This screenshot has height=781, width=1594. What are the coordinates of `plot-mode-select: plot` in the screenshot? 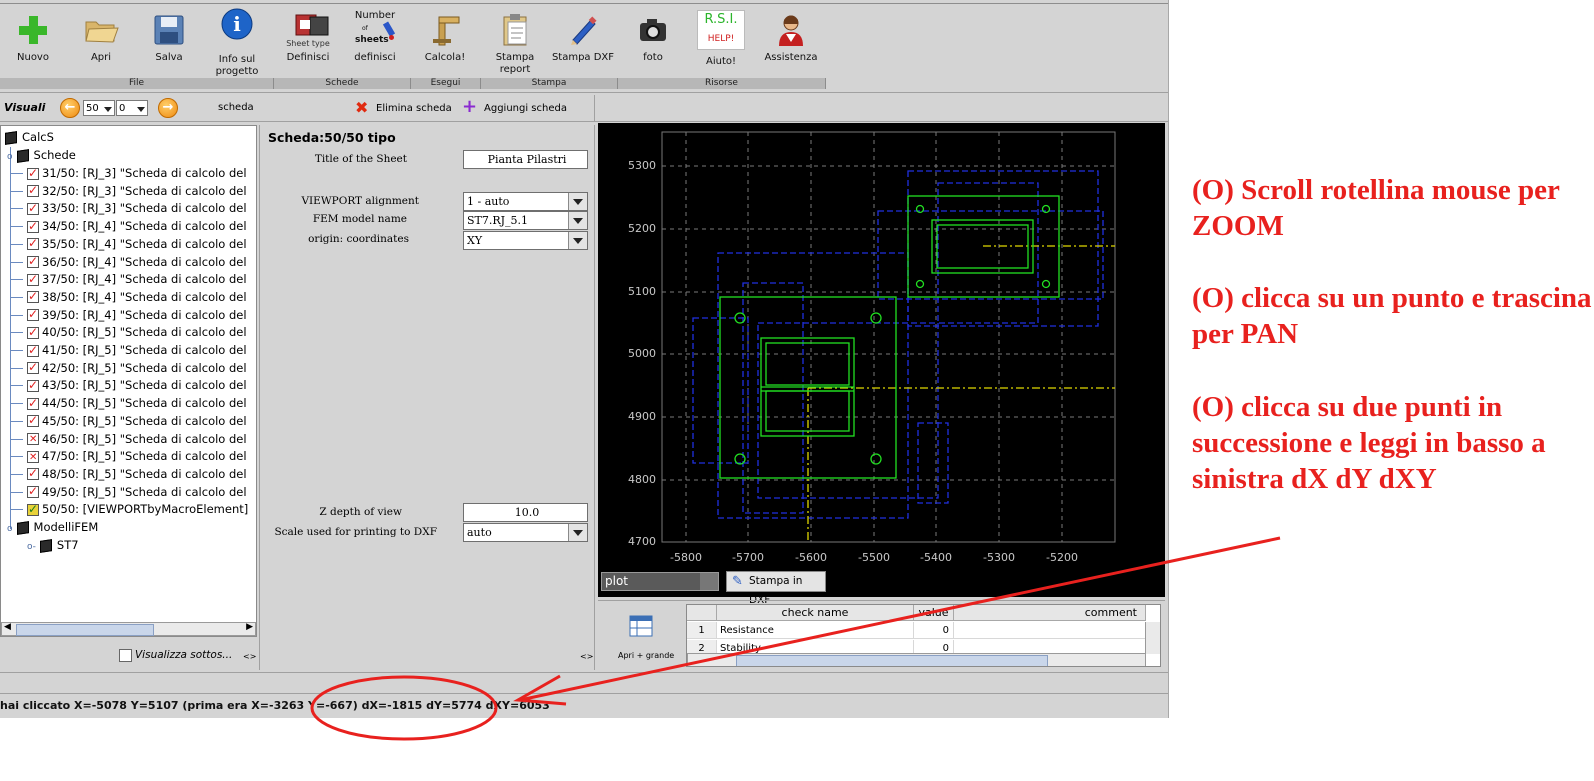 It's located at (660, 581).